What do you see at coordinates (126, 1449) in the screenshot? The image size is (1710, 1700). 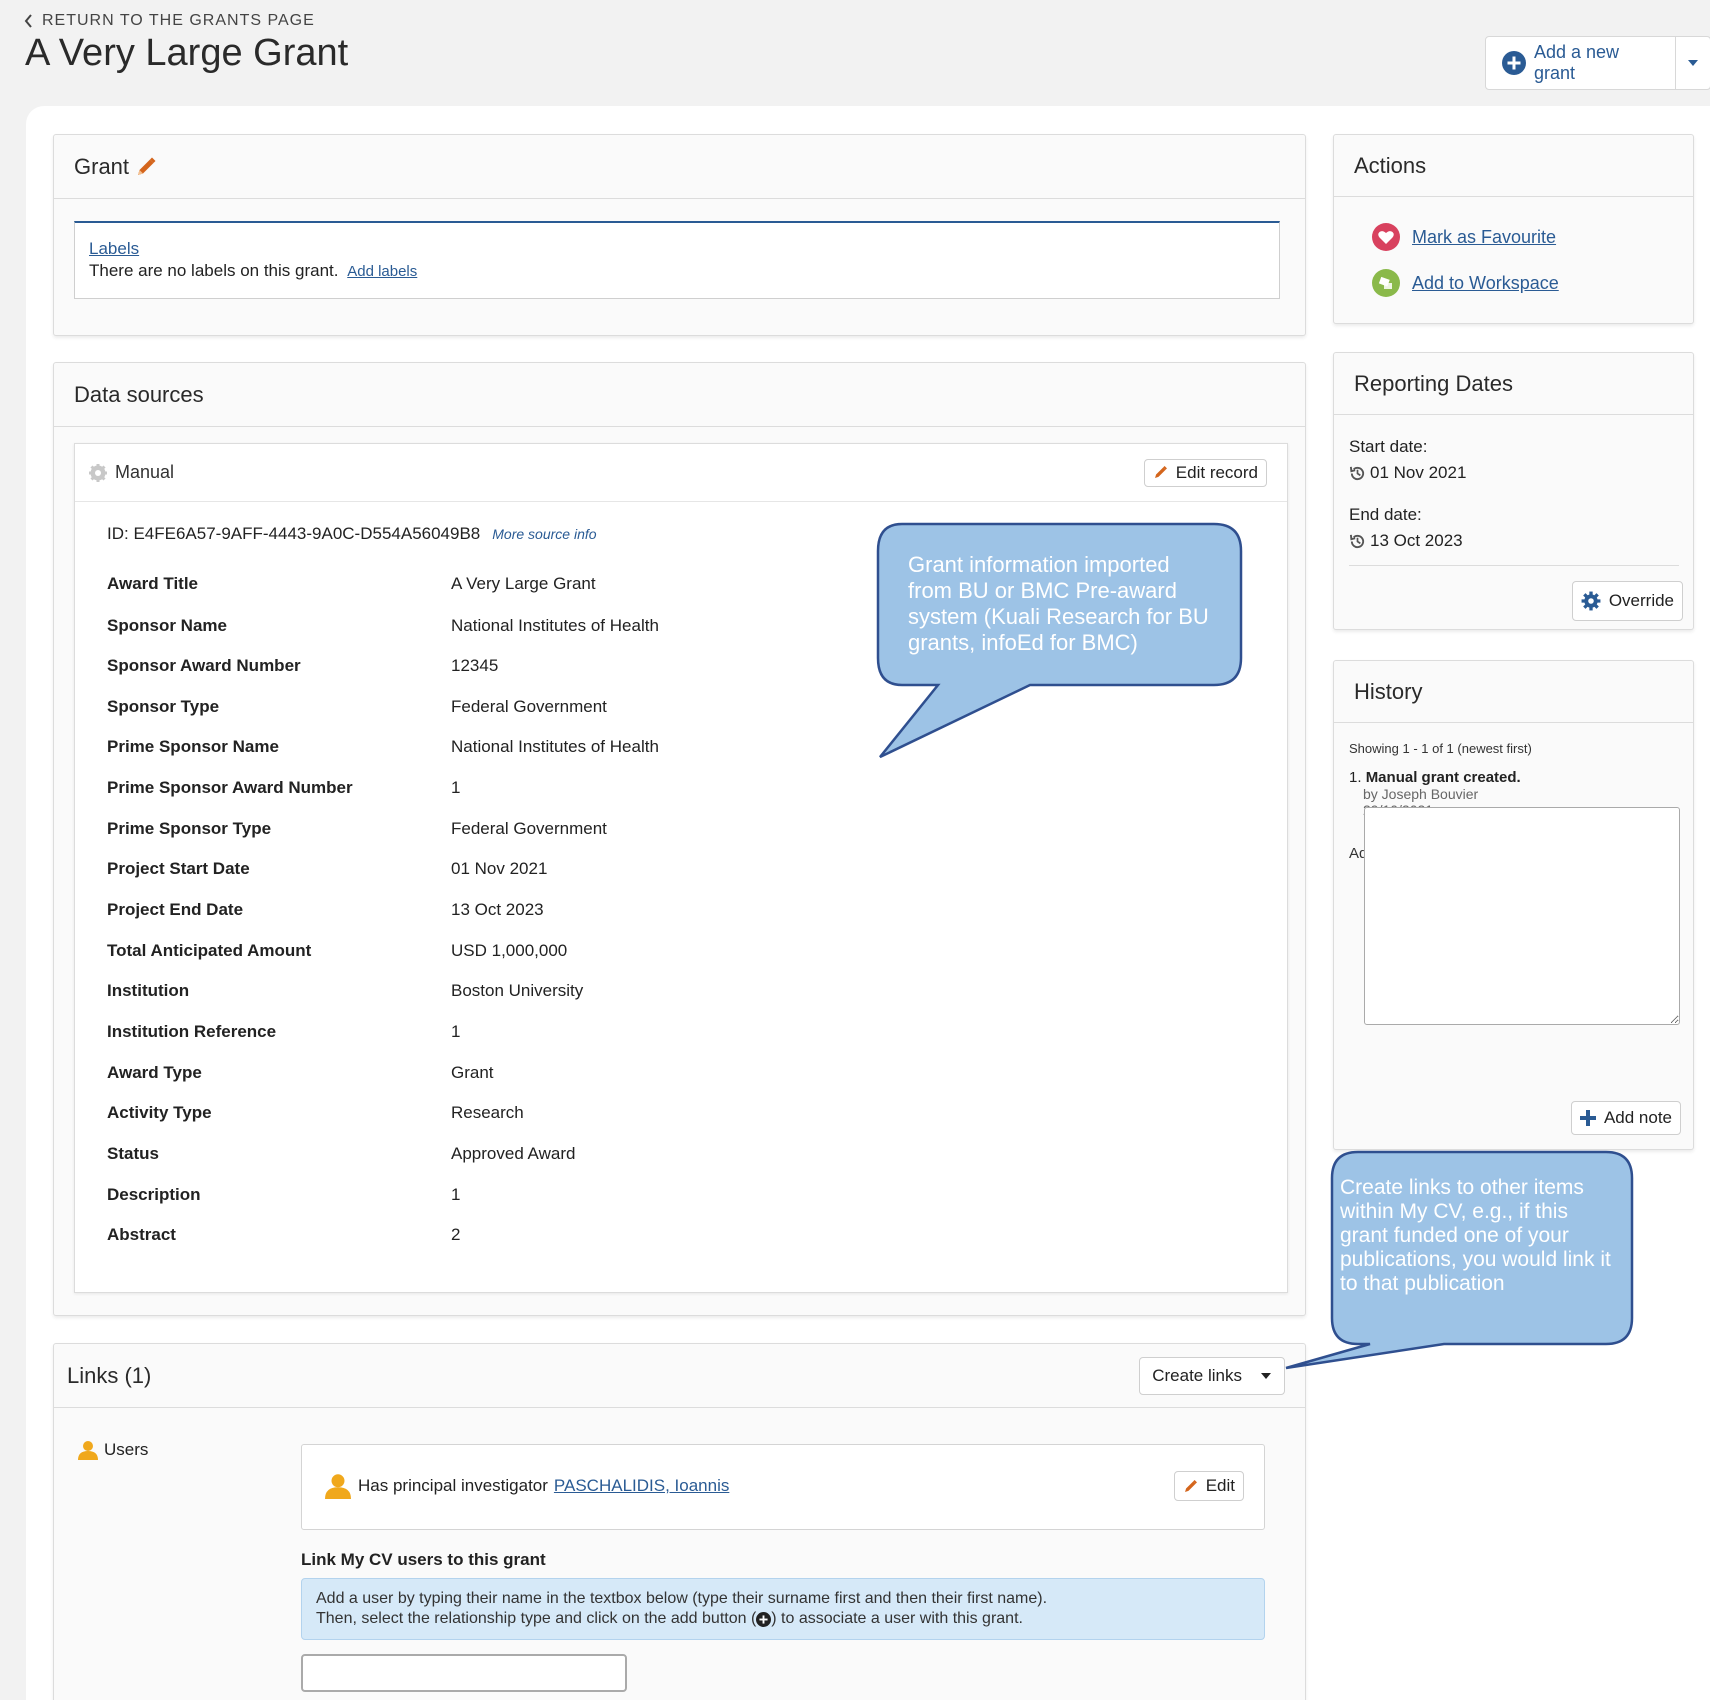 I see `users-label: Users` at bounding box center [126, 1449].